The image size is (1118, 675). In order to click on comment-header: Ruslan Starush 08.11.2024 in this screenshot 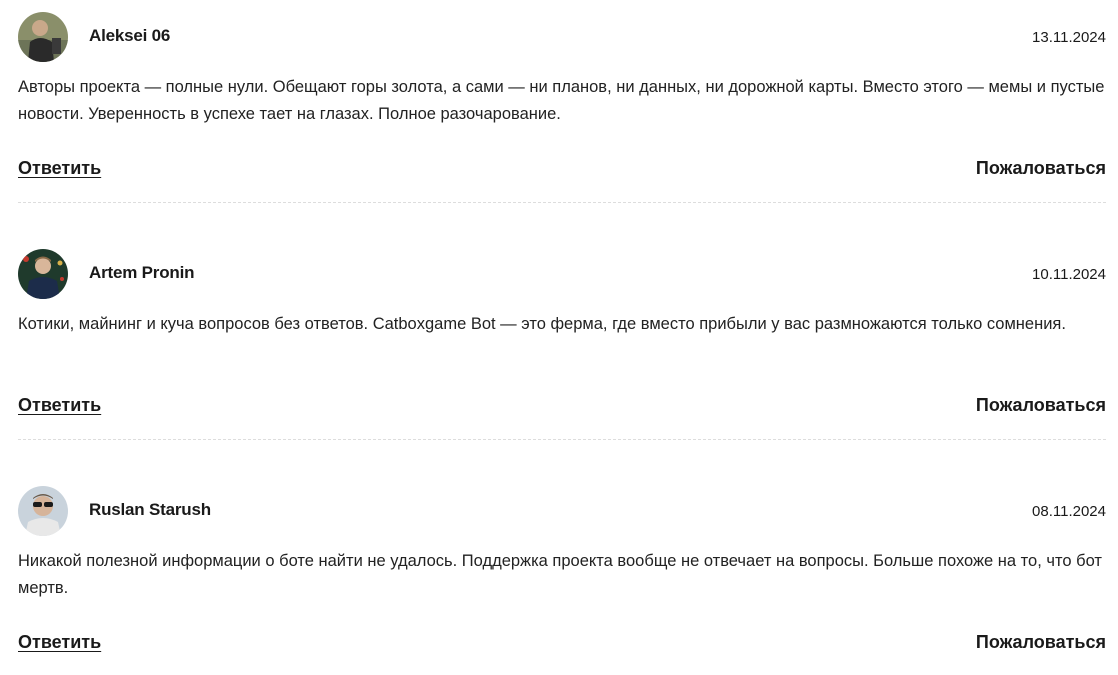, I will do `click(562, 511)`.